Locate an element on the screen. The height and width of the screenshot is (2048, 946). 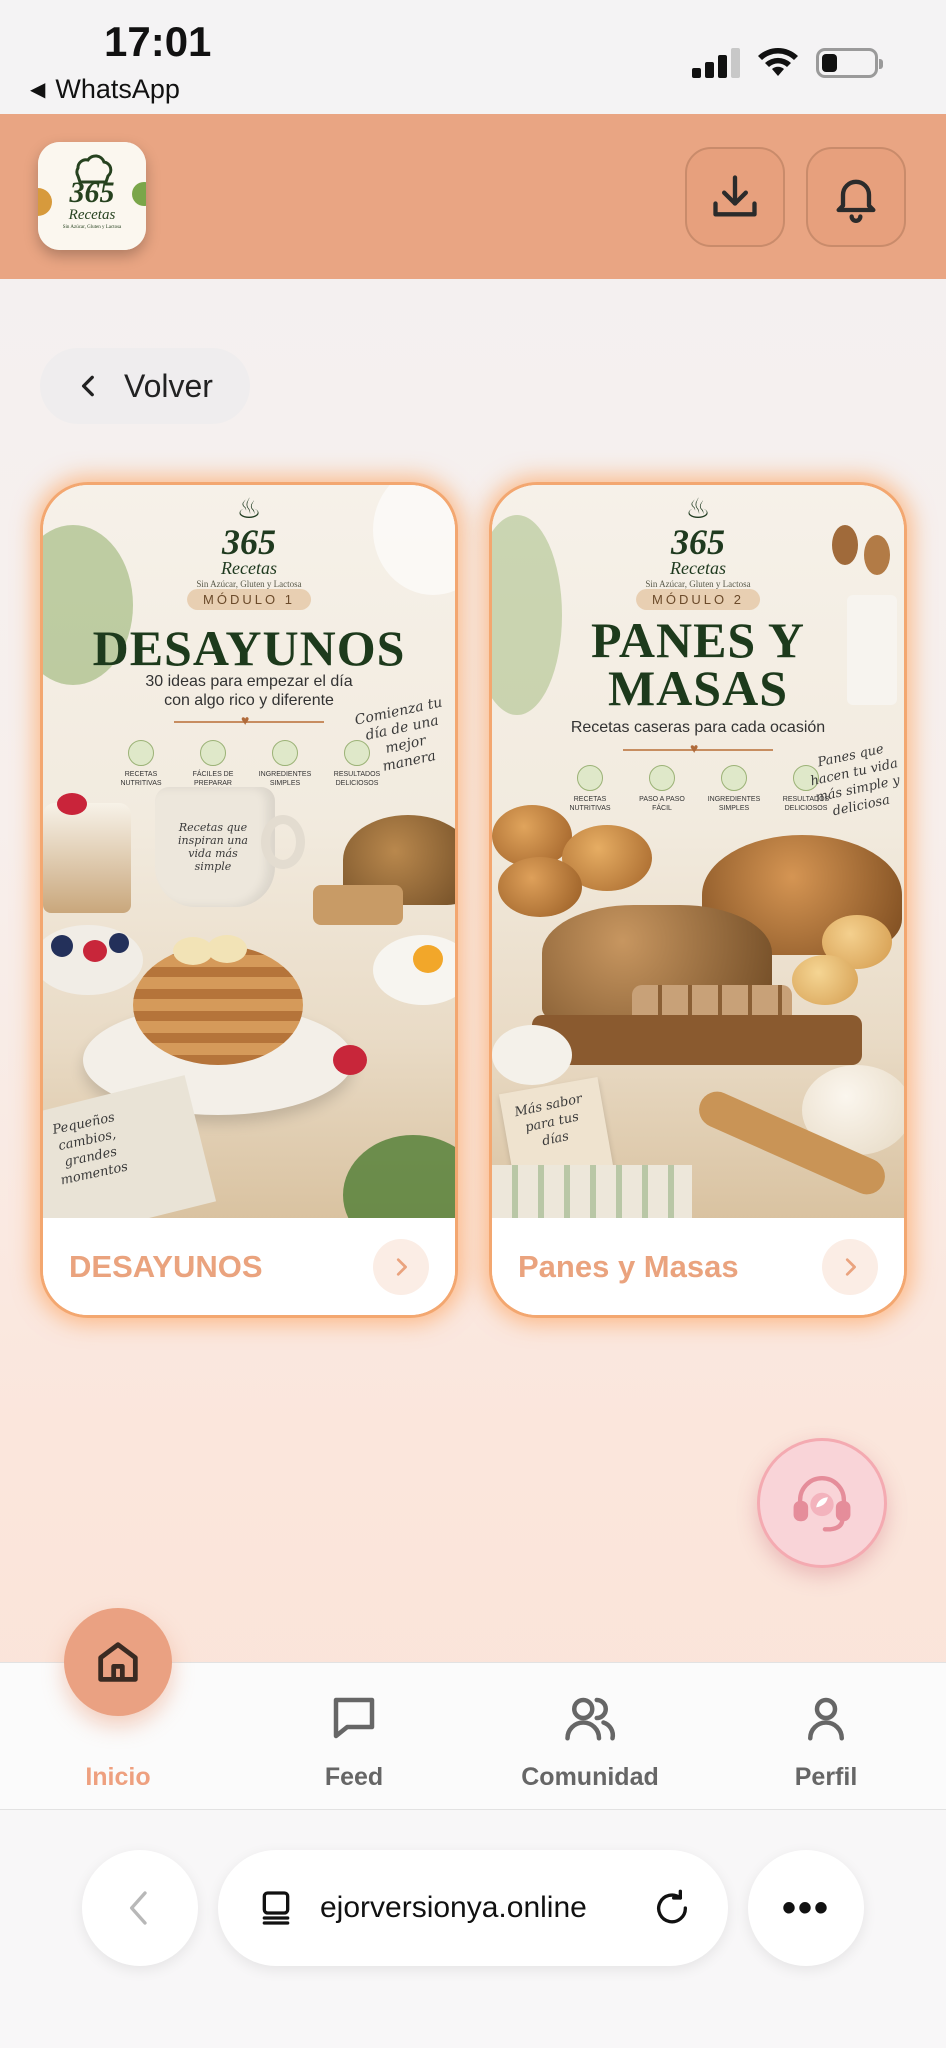
home-icon is located at coordinates (118, 1662).